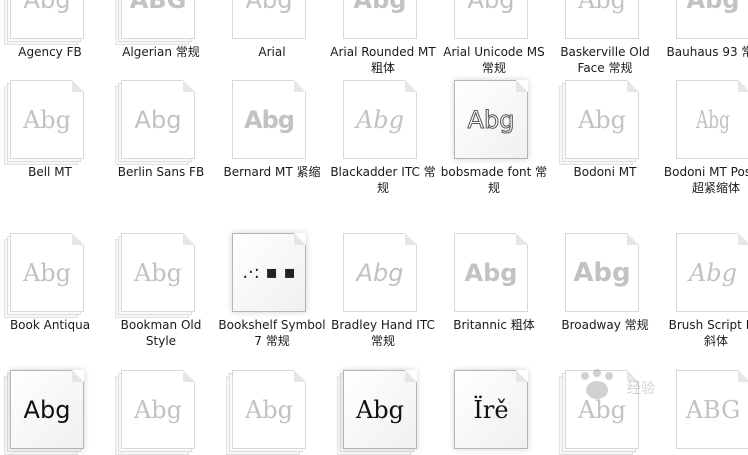 The width and height of the screenshot is (748, 455). Describe the element at coordinates (272, 52) in the screenshot. I see `font-name: Arial` at that location.